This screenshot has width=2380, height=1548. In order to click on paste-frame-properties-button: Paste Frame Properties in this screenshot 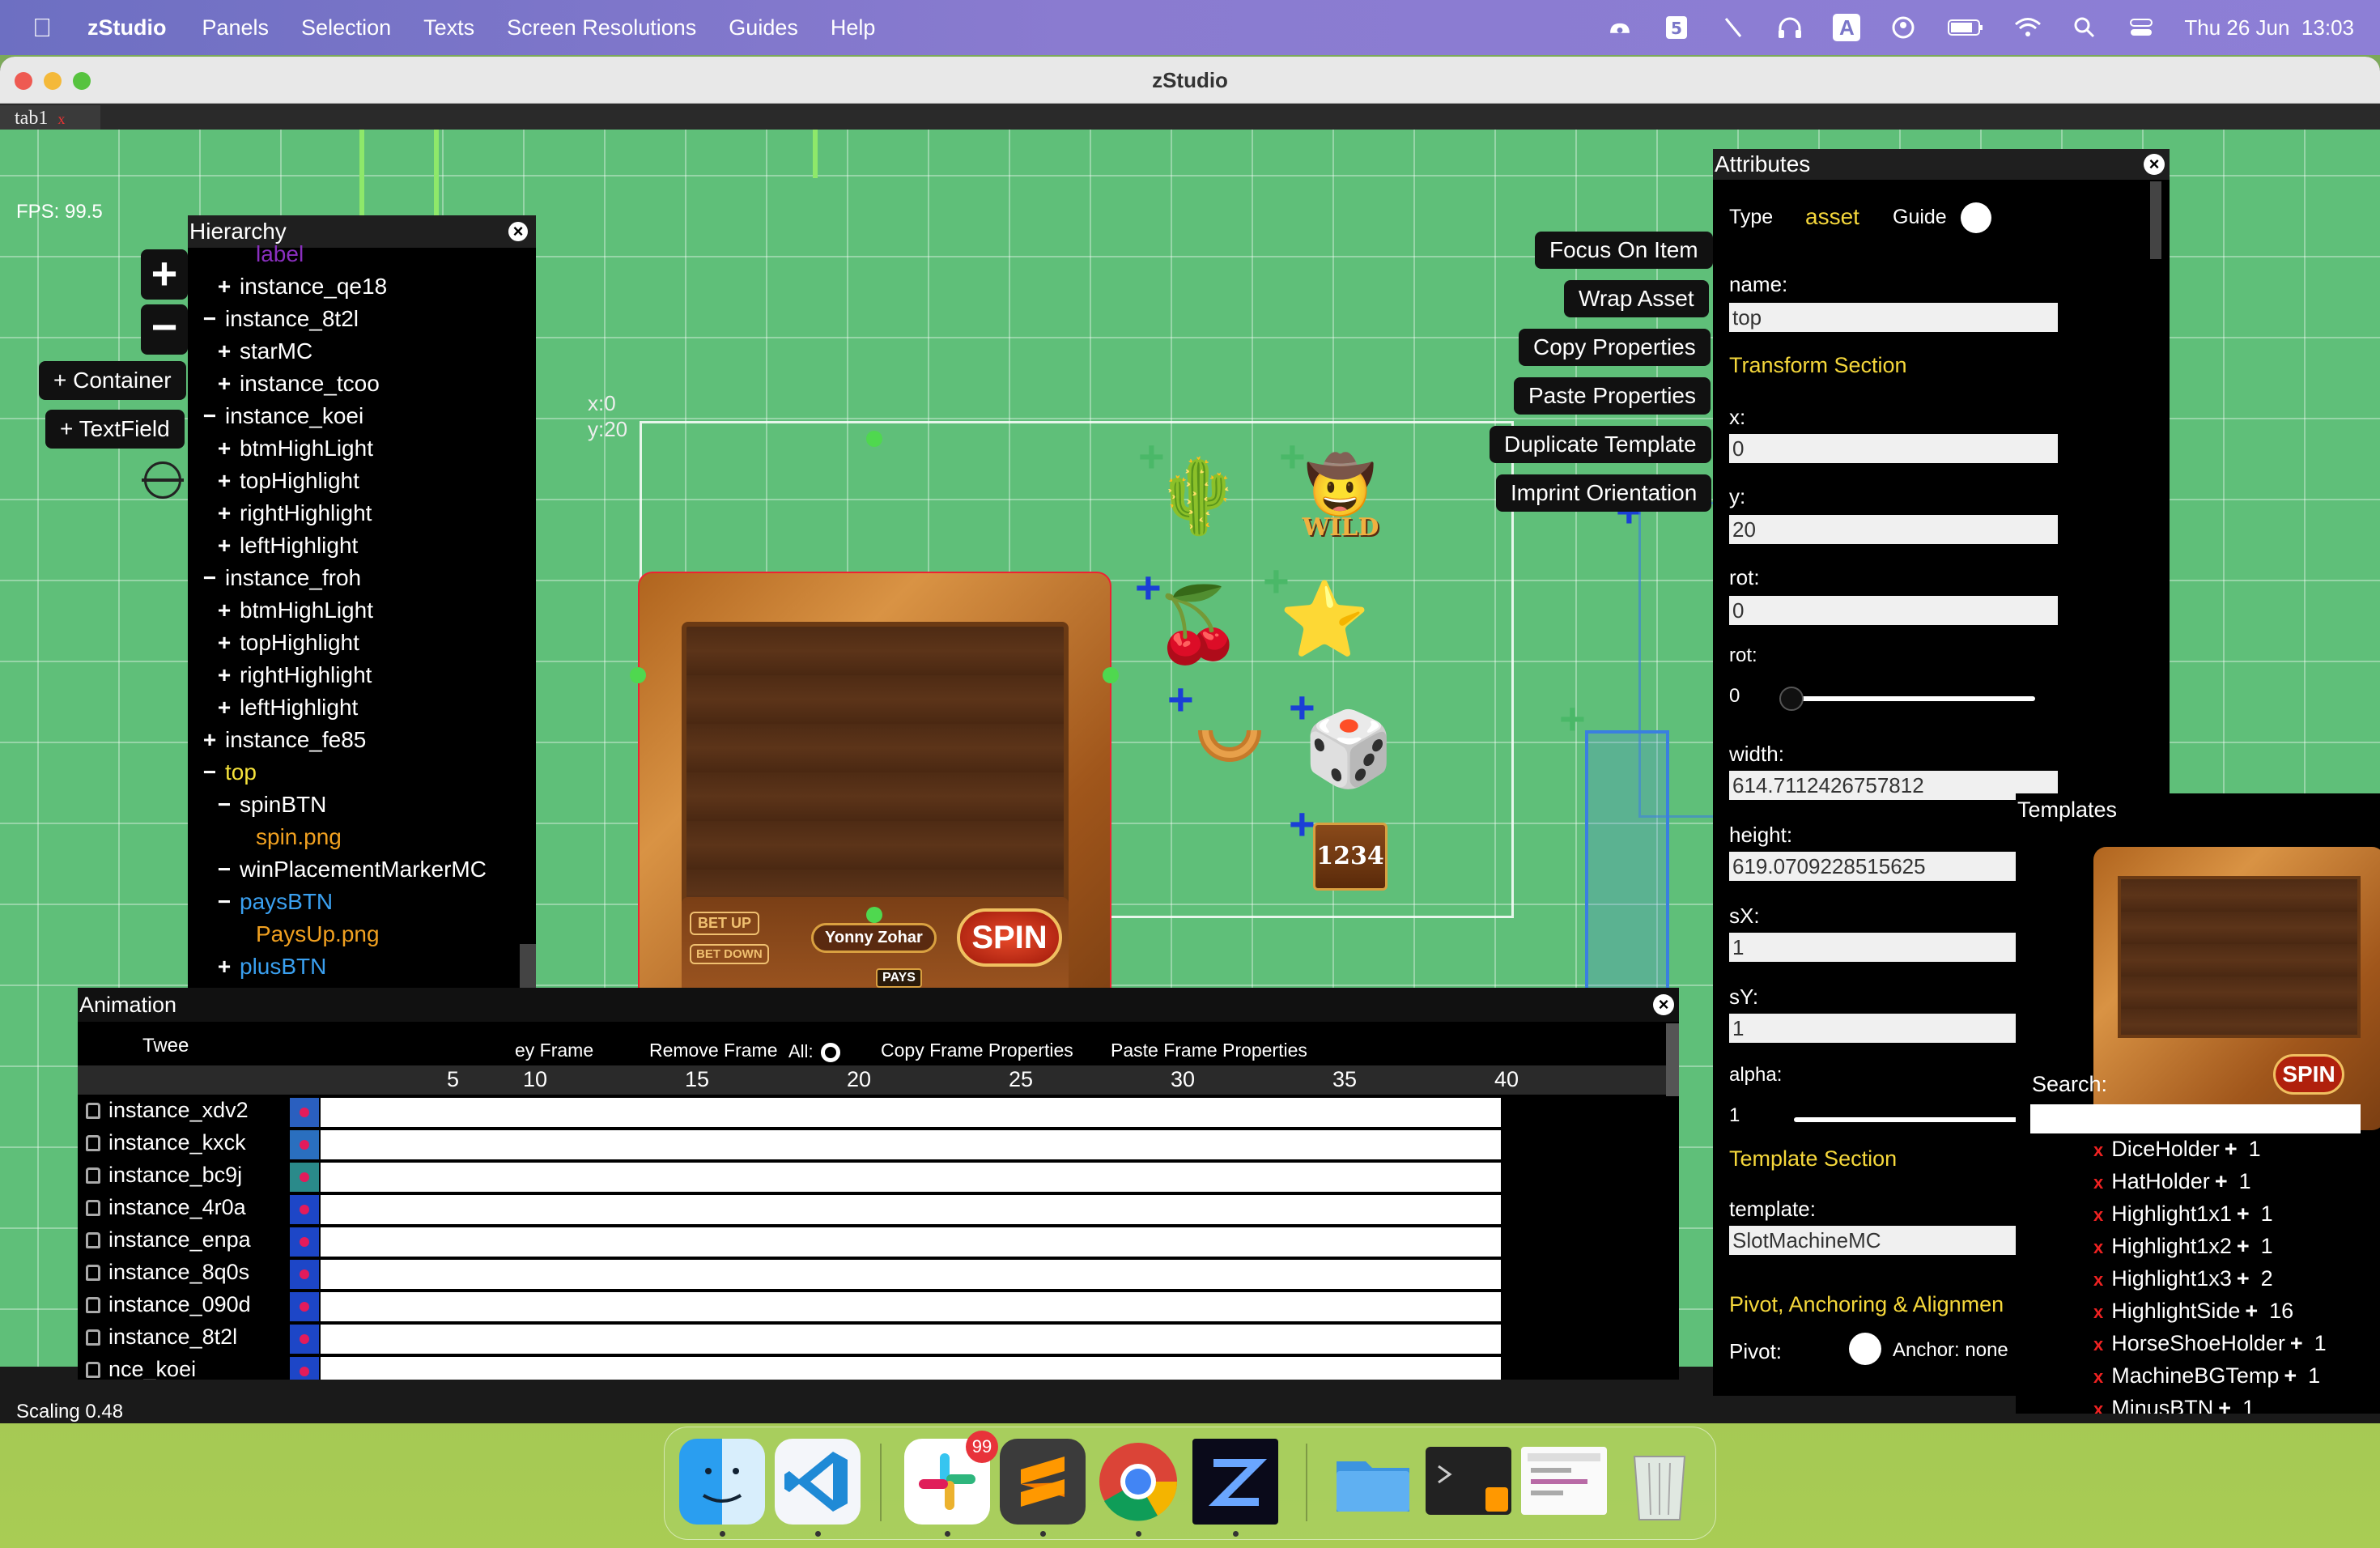, I will do `click(1209, 1051)`.